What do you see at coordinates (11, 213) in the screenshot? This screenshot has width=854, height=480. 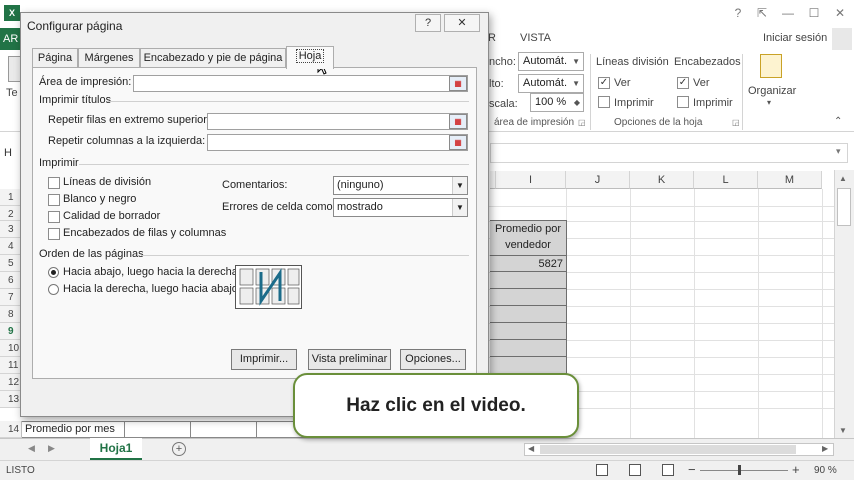 I see `row-header: 2` at bounding box center [11, 213].